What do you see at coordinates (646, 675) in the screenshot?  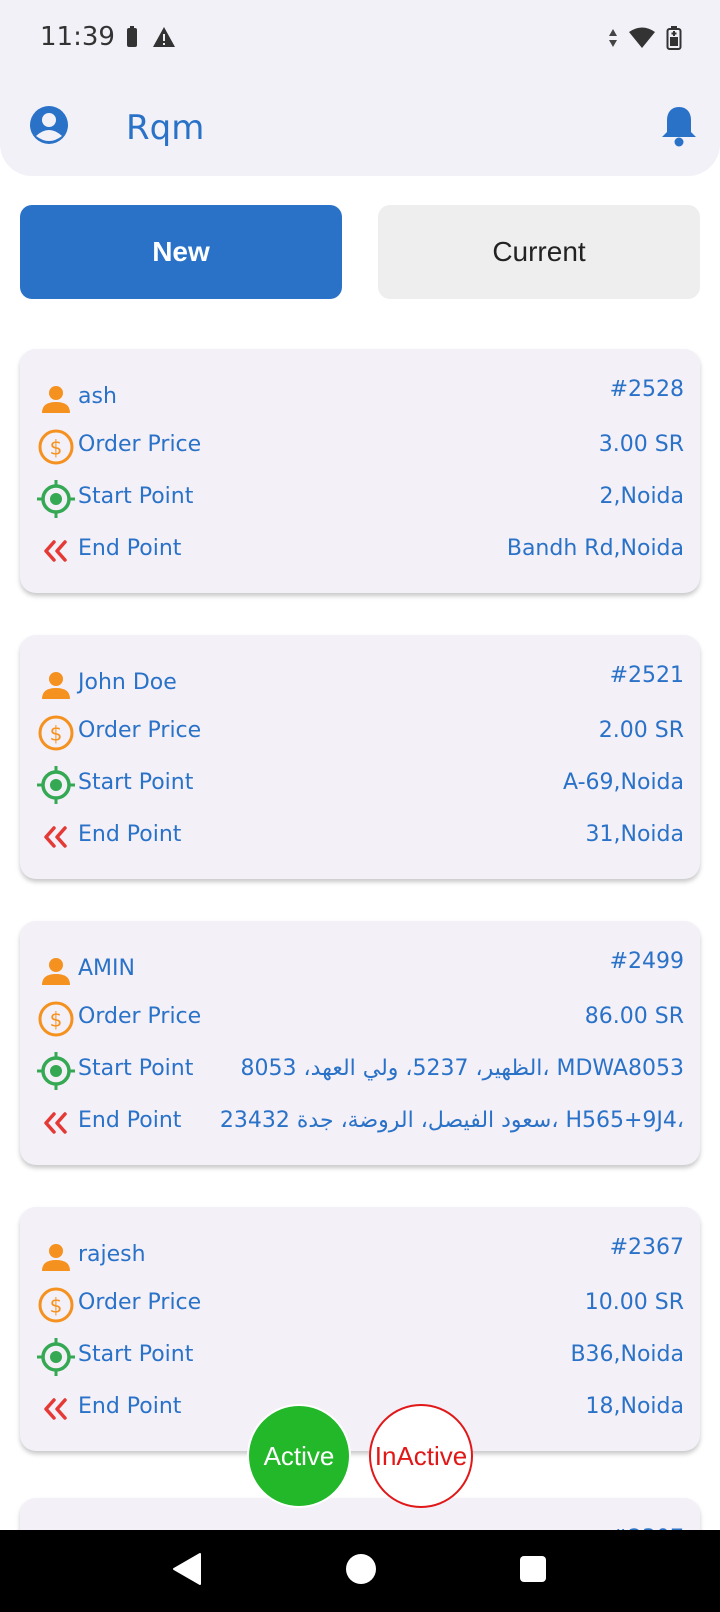 I see `order-id: #2521` at bounding box center [646, 675].